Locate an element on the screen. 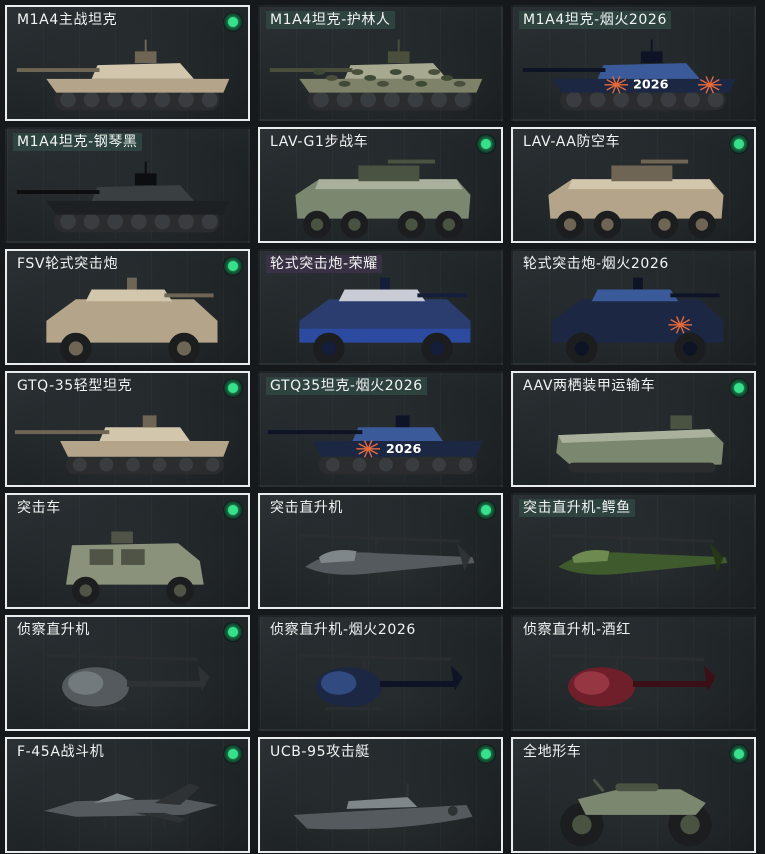  vehicle-name: M1A4坦克-护林人 is located at coordinates (330, 20).